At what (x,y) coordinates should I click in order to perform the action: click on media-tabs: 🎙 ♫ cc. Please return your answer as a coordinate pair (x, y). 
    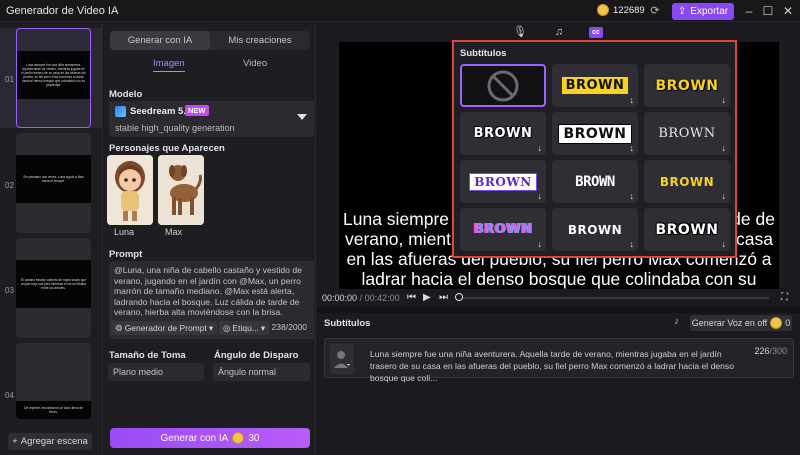
    Looking at the image, I should click on (558, 32).